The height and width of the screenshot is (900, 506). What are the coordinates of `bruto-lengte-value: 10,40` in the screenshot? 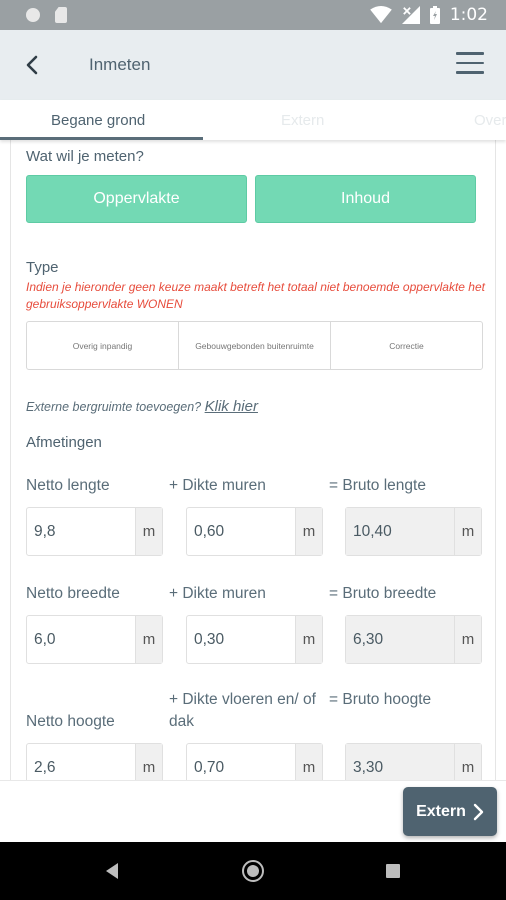 It's located at (400, 531).